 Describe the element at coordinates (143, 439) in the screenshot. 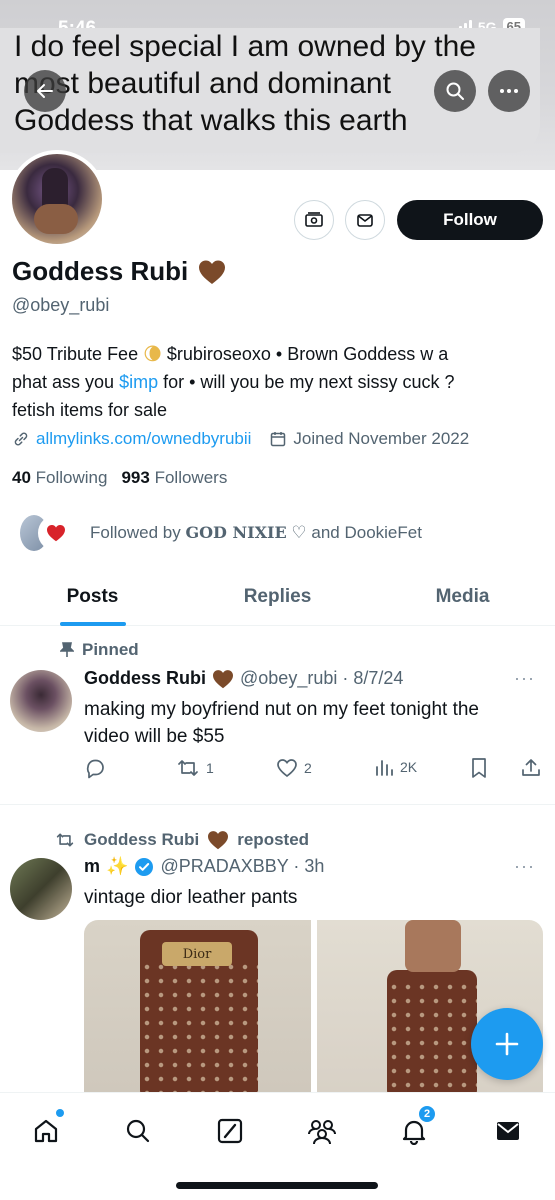

I see `profile-link: allmylinks.com/ownedbyrubii` at that location.